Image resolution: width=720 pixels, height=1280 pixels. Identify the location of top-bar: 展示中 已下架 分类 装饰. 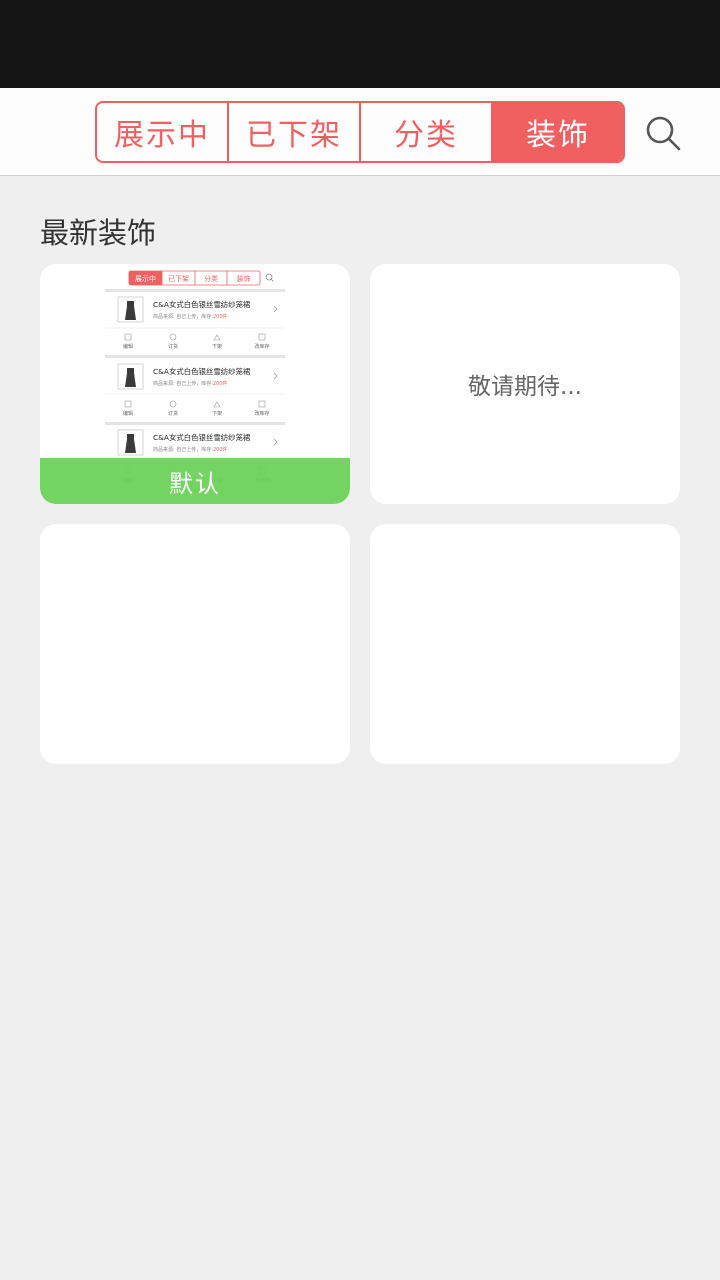
(360, 132).